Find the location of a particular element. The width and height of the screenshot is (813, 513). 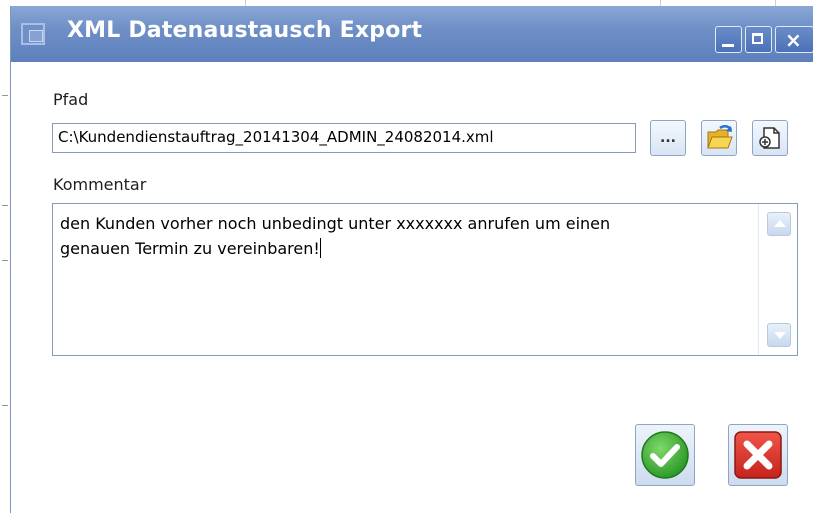

scroll-up-button is located at coordinates (779, 224).